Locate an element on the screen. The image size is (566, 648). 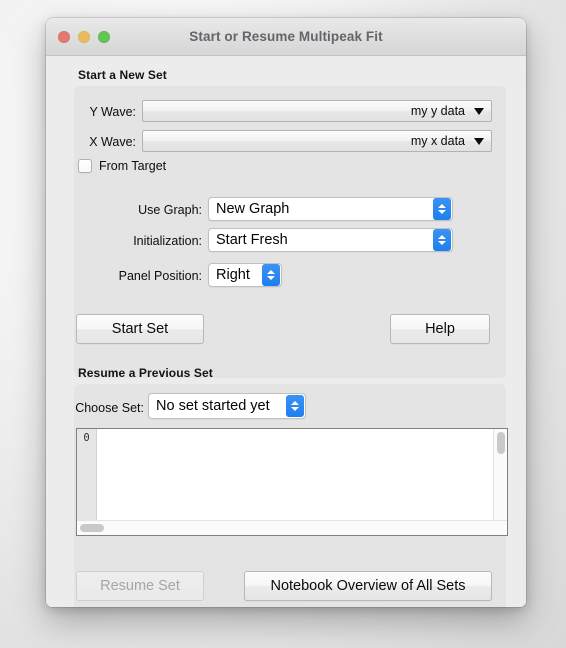
from-target-label: From Target is located at coordinates (133, 166).